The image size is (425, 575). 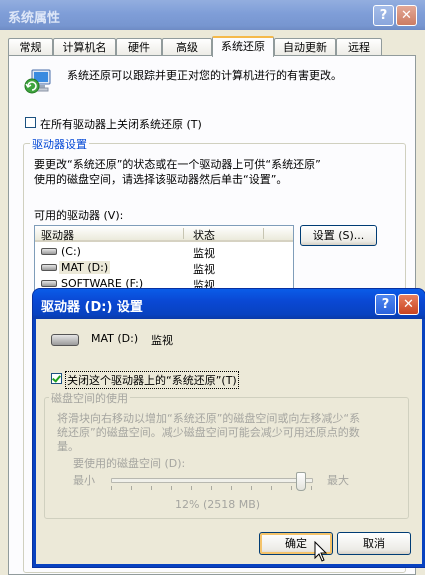 I want to click on dialog-help-button: ?, so click(x=385, y=304).